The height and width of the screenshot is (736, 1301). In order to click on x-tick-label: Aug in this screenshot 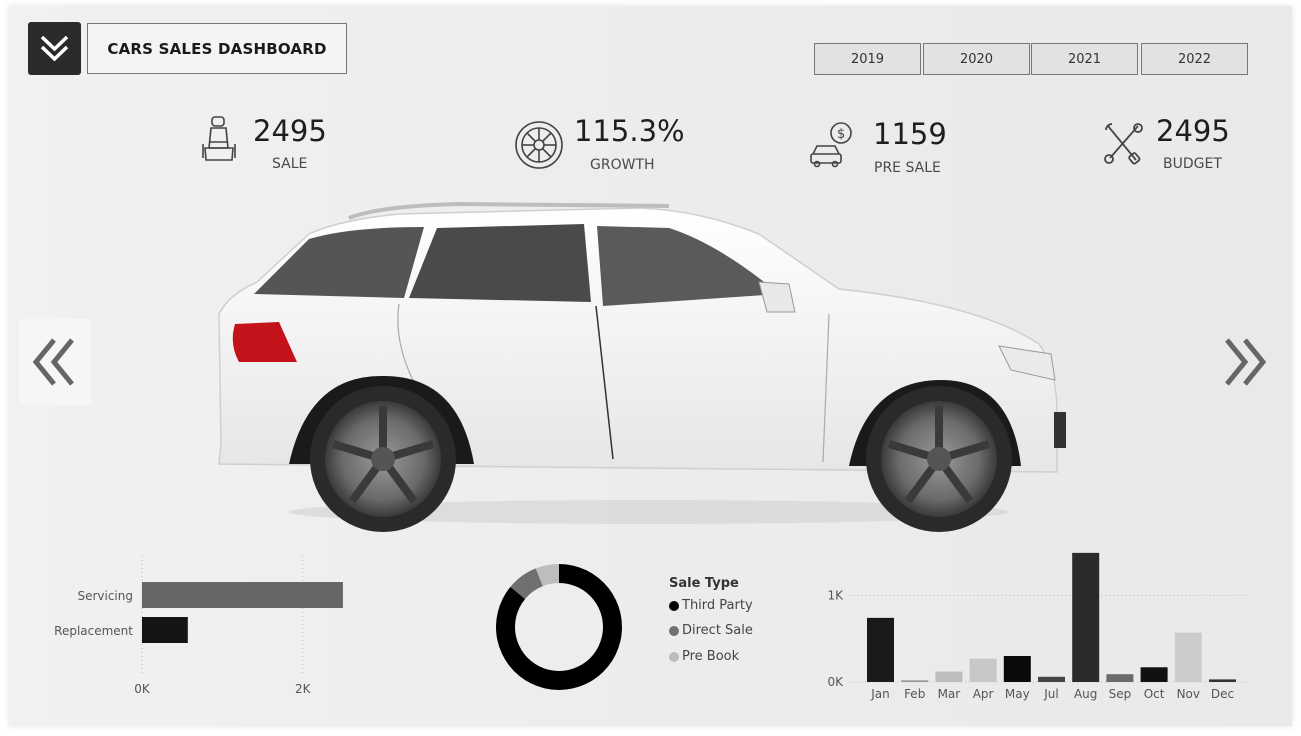, I will do `click(1085, 694)`.